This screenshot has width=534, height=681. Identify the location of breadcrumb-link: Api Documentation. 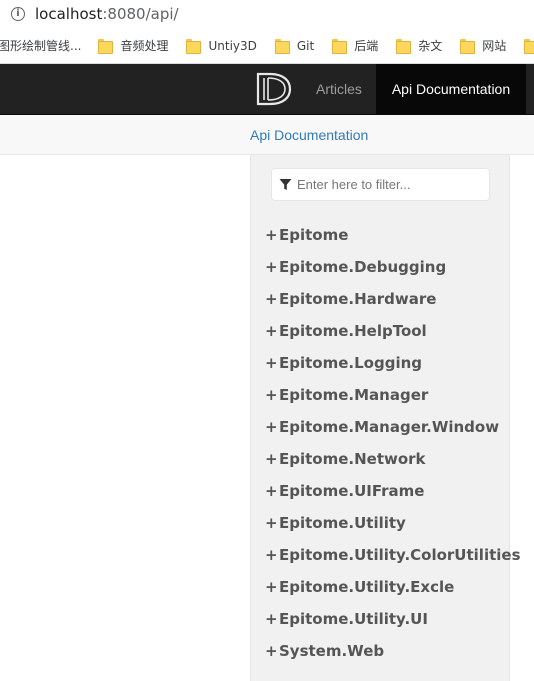
(309, 135).